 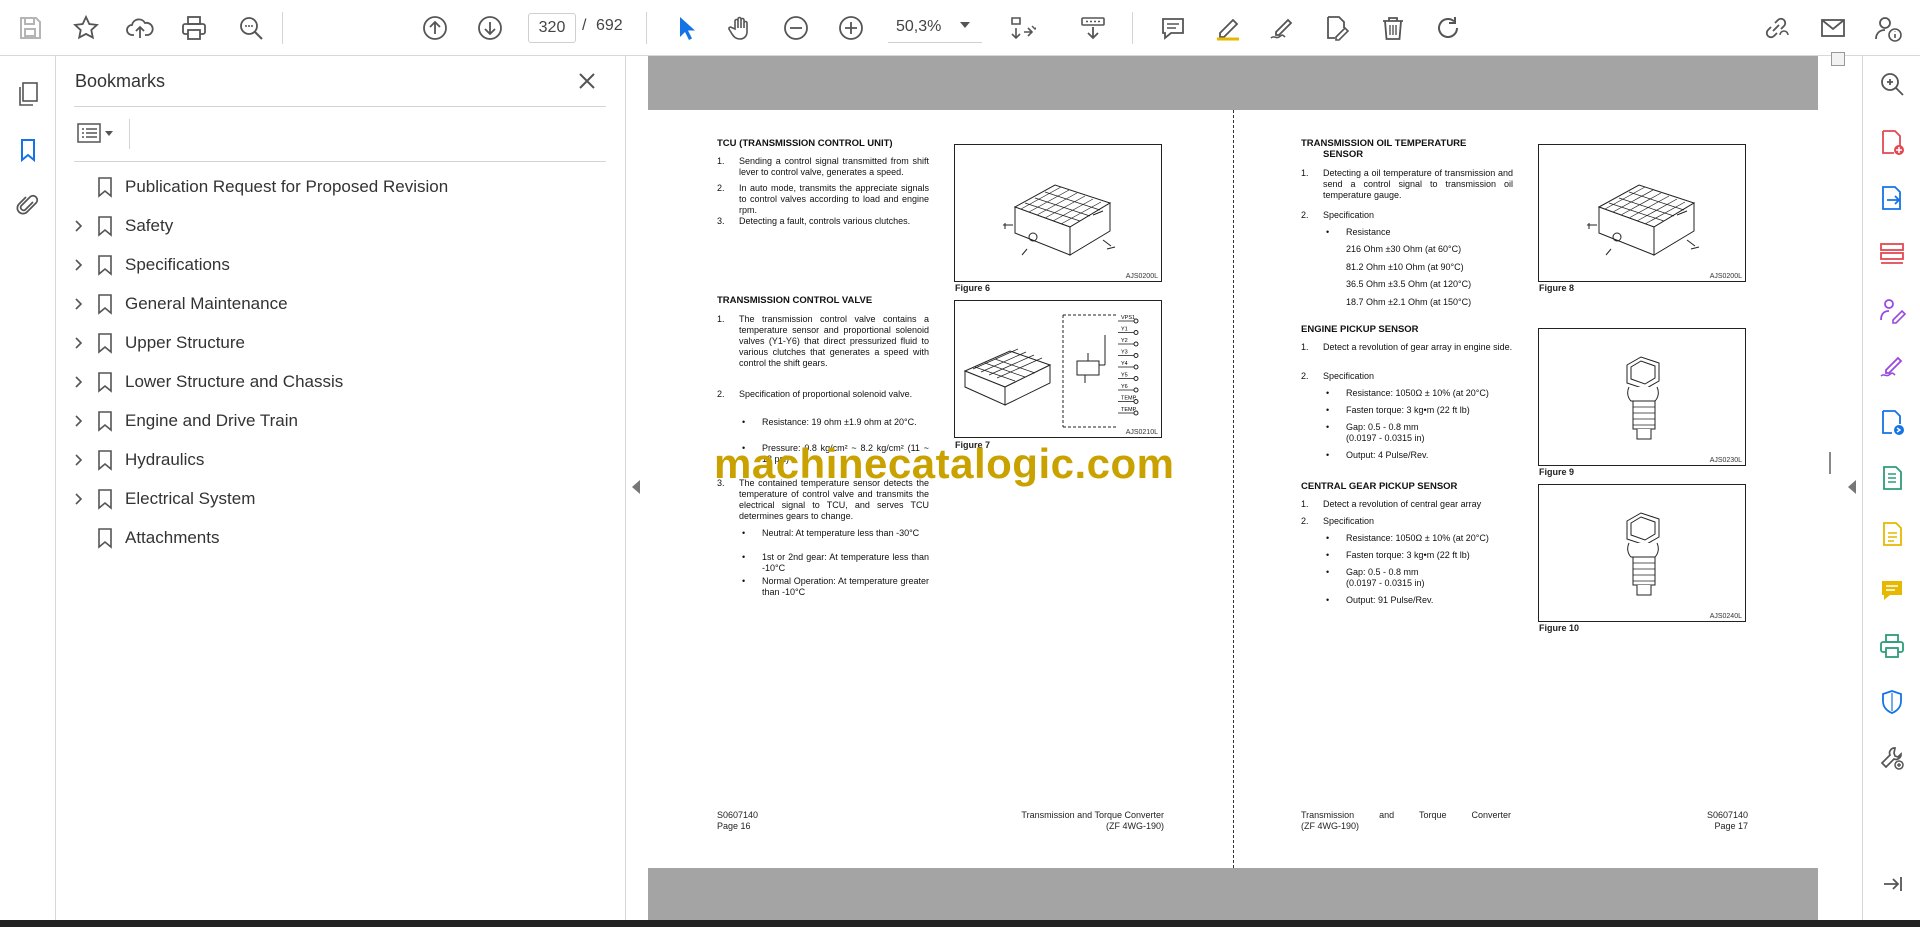 What do you see at coordinates (796, 28) in the screenshot?
I see `zoom-out-icon` at bounding box center [796, 28].